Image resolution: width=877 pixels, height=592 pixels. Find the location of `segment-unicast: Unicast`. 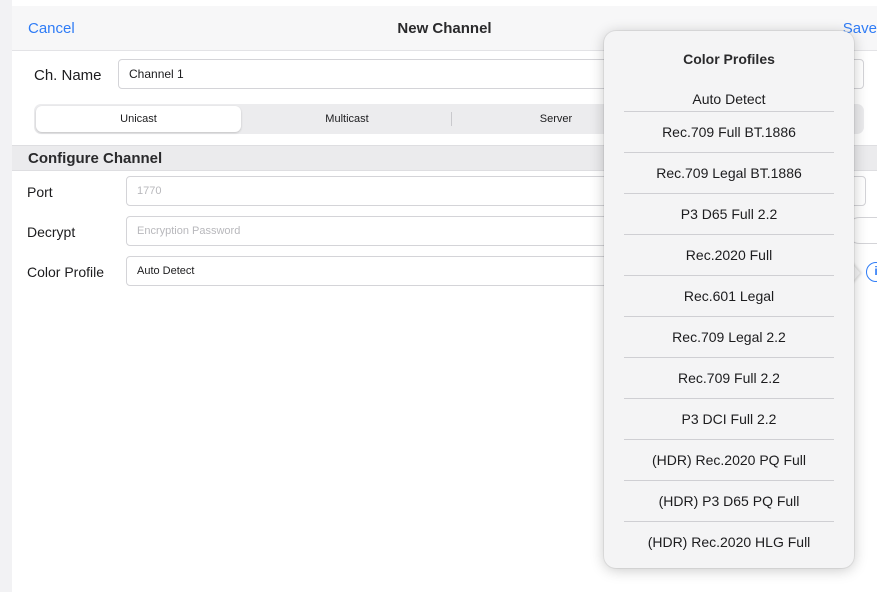

segment-unicast: Unicast is located at coordinates (138, 119).